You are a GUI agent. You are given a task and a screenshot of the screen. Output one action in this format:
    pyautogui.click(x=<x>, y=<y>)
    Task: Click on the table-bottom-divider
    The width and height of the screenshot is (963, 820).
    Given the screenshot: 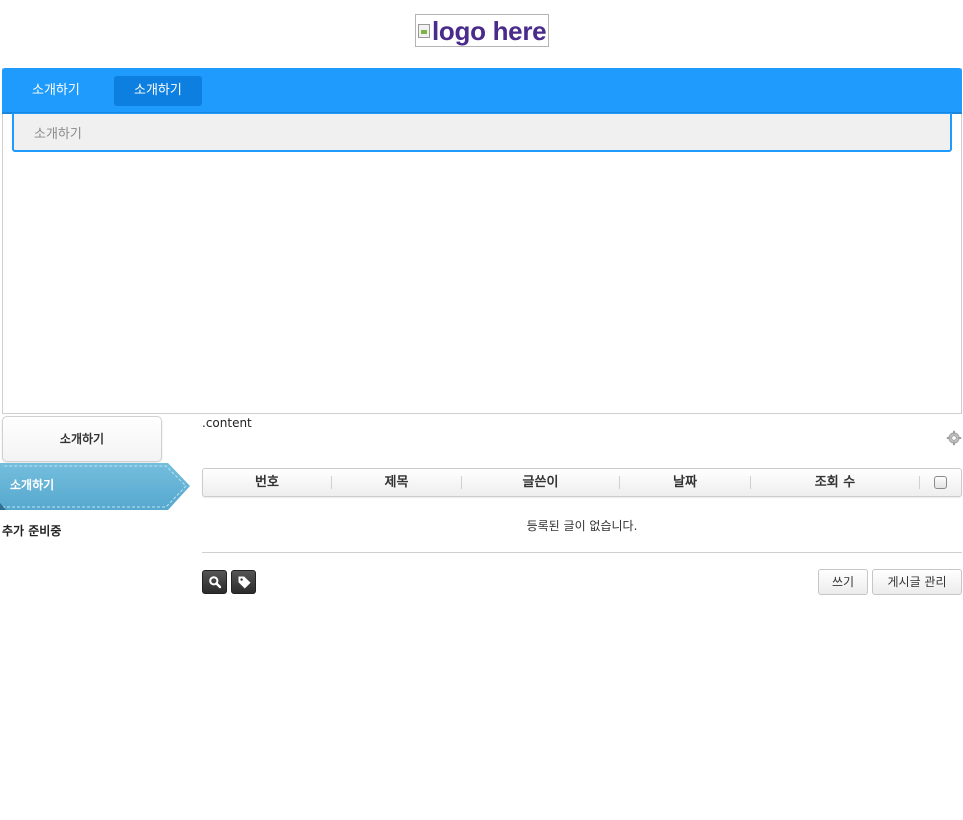 What is the action you would take?
    pyautogui.click(x=582, y=552)
    